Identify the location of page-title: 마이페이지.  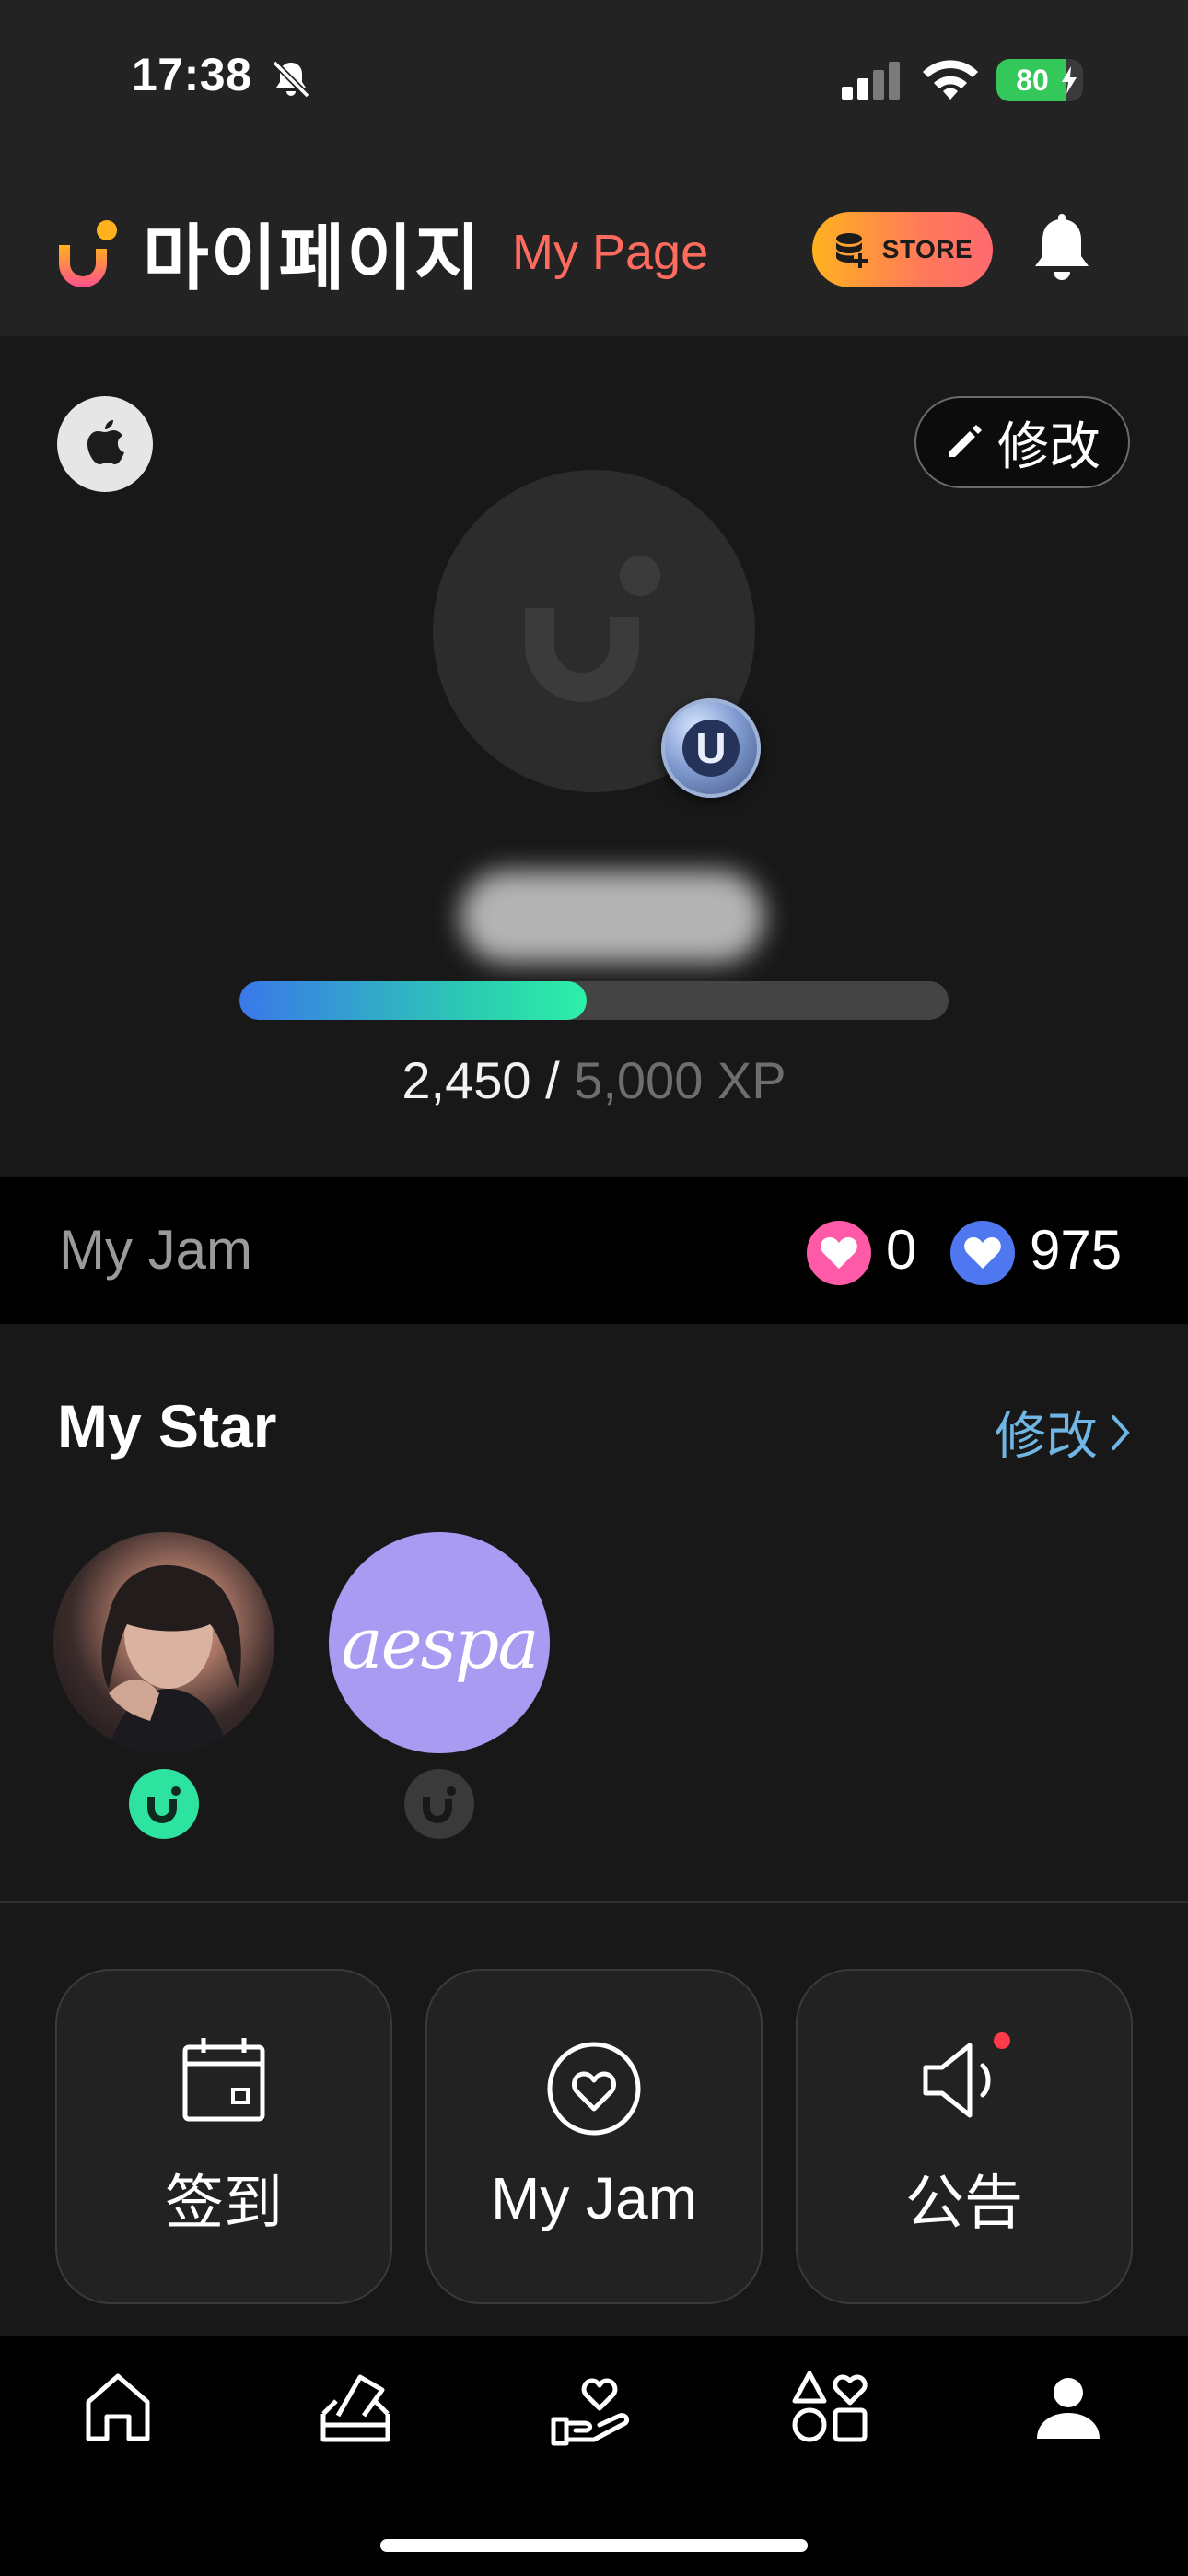
(313, 258).